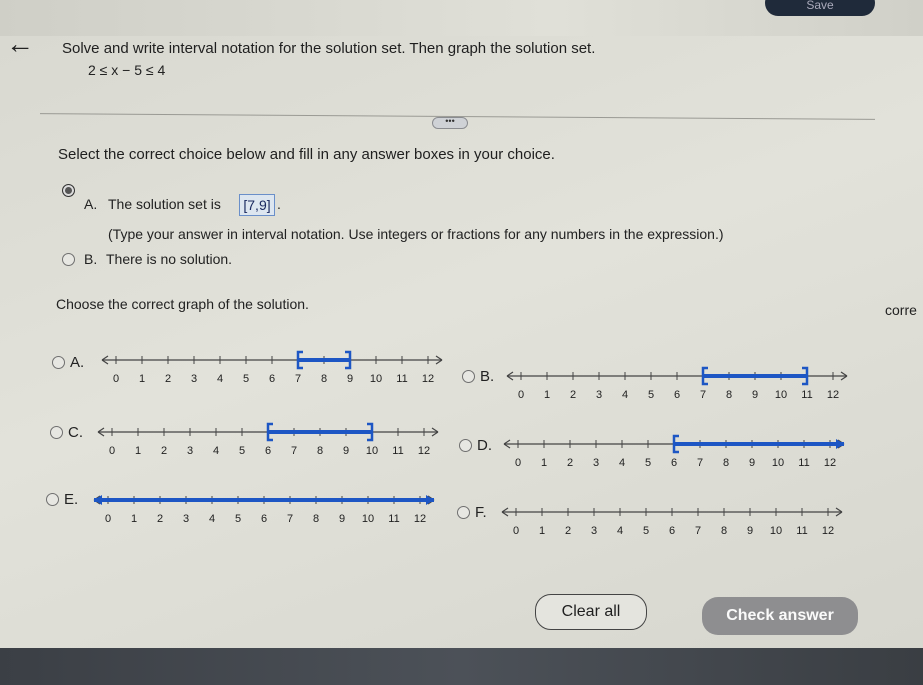 The image size is (923, 685). Describe the element at coordinates (75, 432) in the screenshot. I see `graph-c-letter: C.` at that location.